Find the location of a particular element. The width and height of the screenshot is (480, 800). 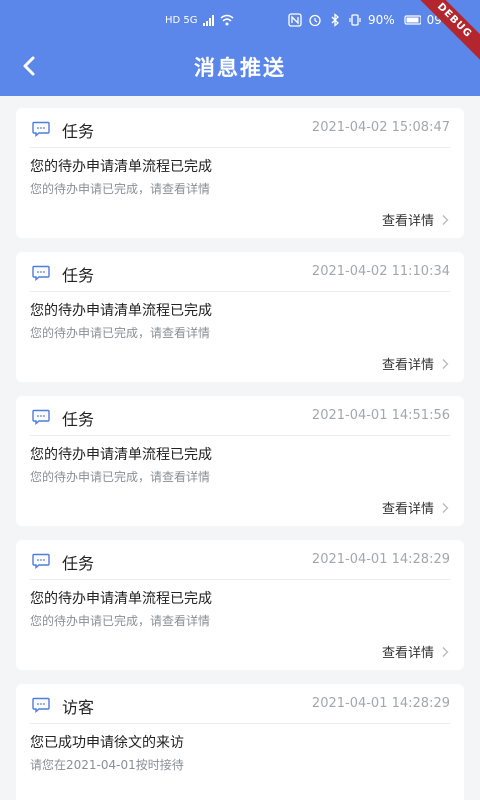

status-bar: HD 5G 90% 09 is located at coordinates (240, 22).